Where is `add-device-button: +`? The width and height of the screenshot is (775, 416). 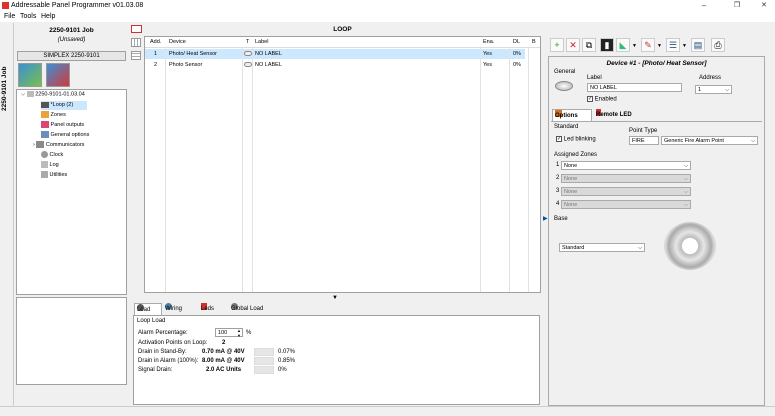
add-device-button: + is located at coordinates (557, 45).